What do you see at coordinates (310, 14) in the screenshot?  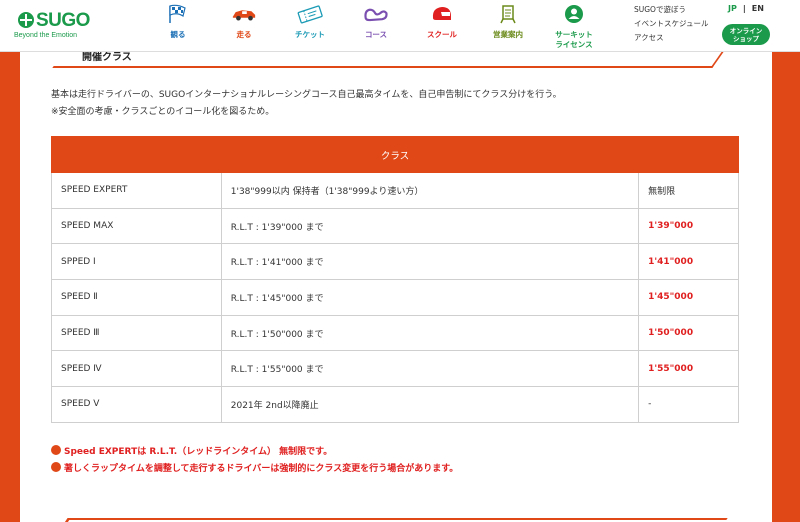 I see `ticket-icon` at bounding box center [310, 14].